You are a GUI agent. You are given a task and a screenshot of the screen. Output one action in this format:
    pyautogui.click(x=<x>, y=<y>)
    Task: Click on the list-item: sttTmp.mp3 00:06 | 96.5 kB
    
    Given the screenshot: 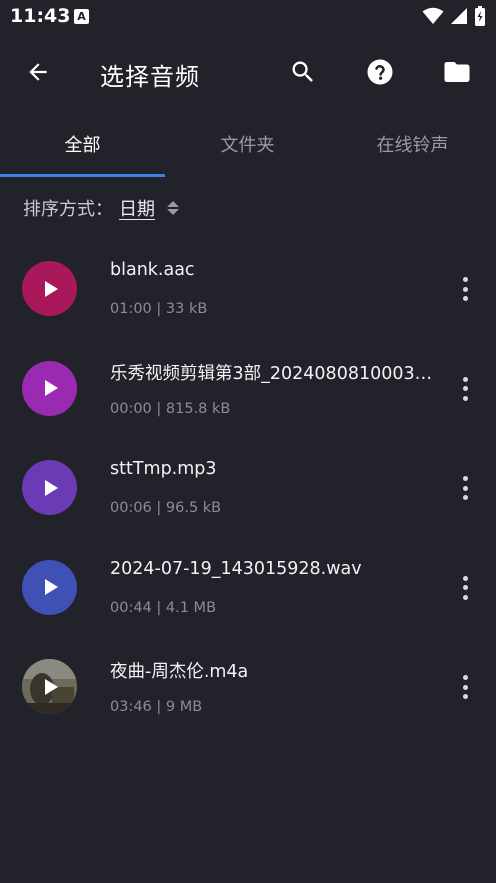 What is the action you would take?
    pyautogui.click(x=248, y=487)
    